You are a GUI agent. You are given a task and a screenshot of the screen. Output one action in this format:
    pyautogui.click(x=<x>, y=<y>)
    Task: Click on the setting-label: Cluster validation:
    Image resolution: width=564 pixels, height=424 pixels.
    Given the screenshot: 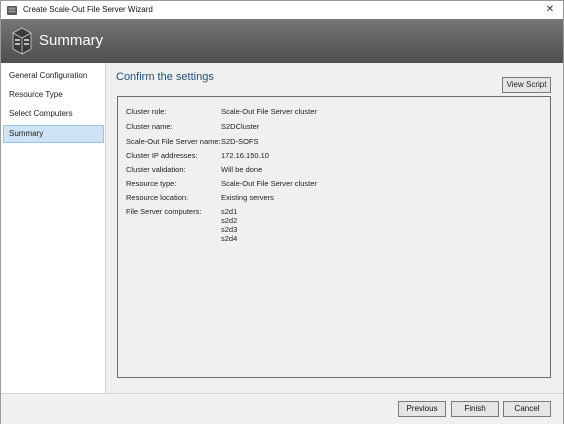 What is the action you would take?
    pyautogui.click(x=156, y=169)
    